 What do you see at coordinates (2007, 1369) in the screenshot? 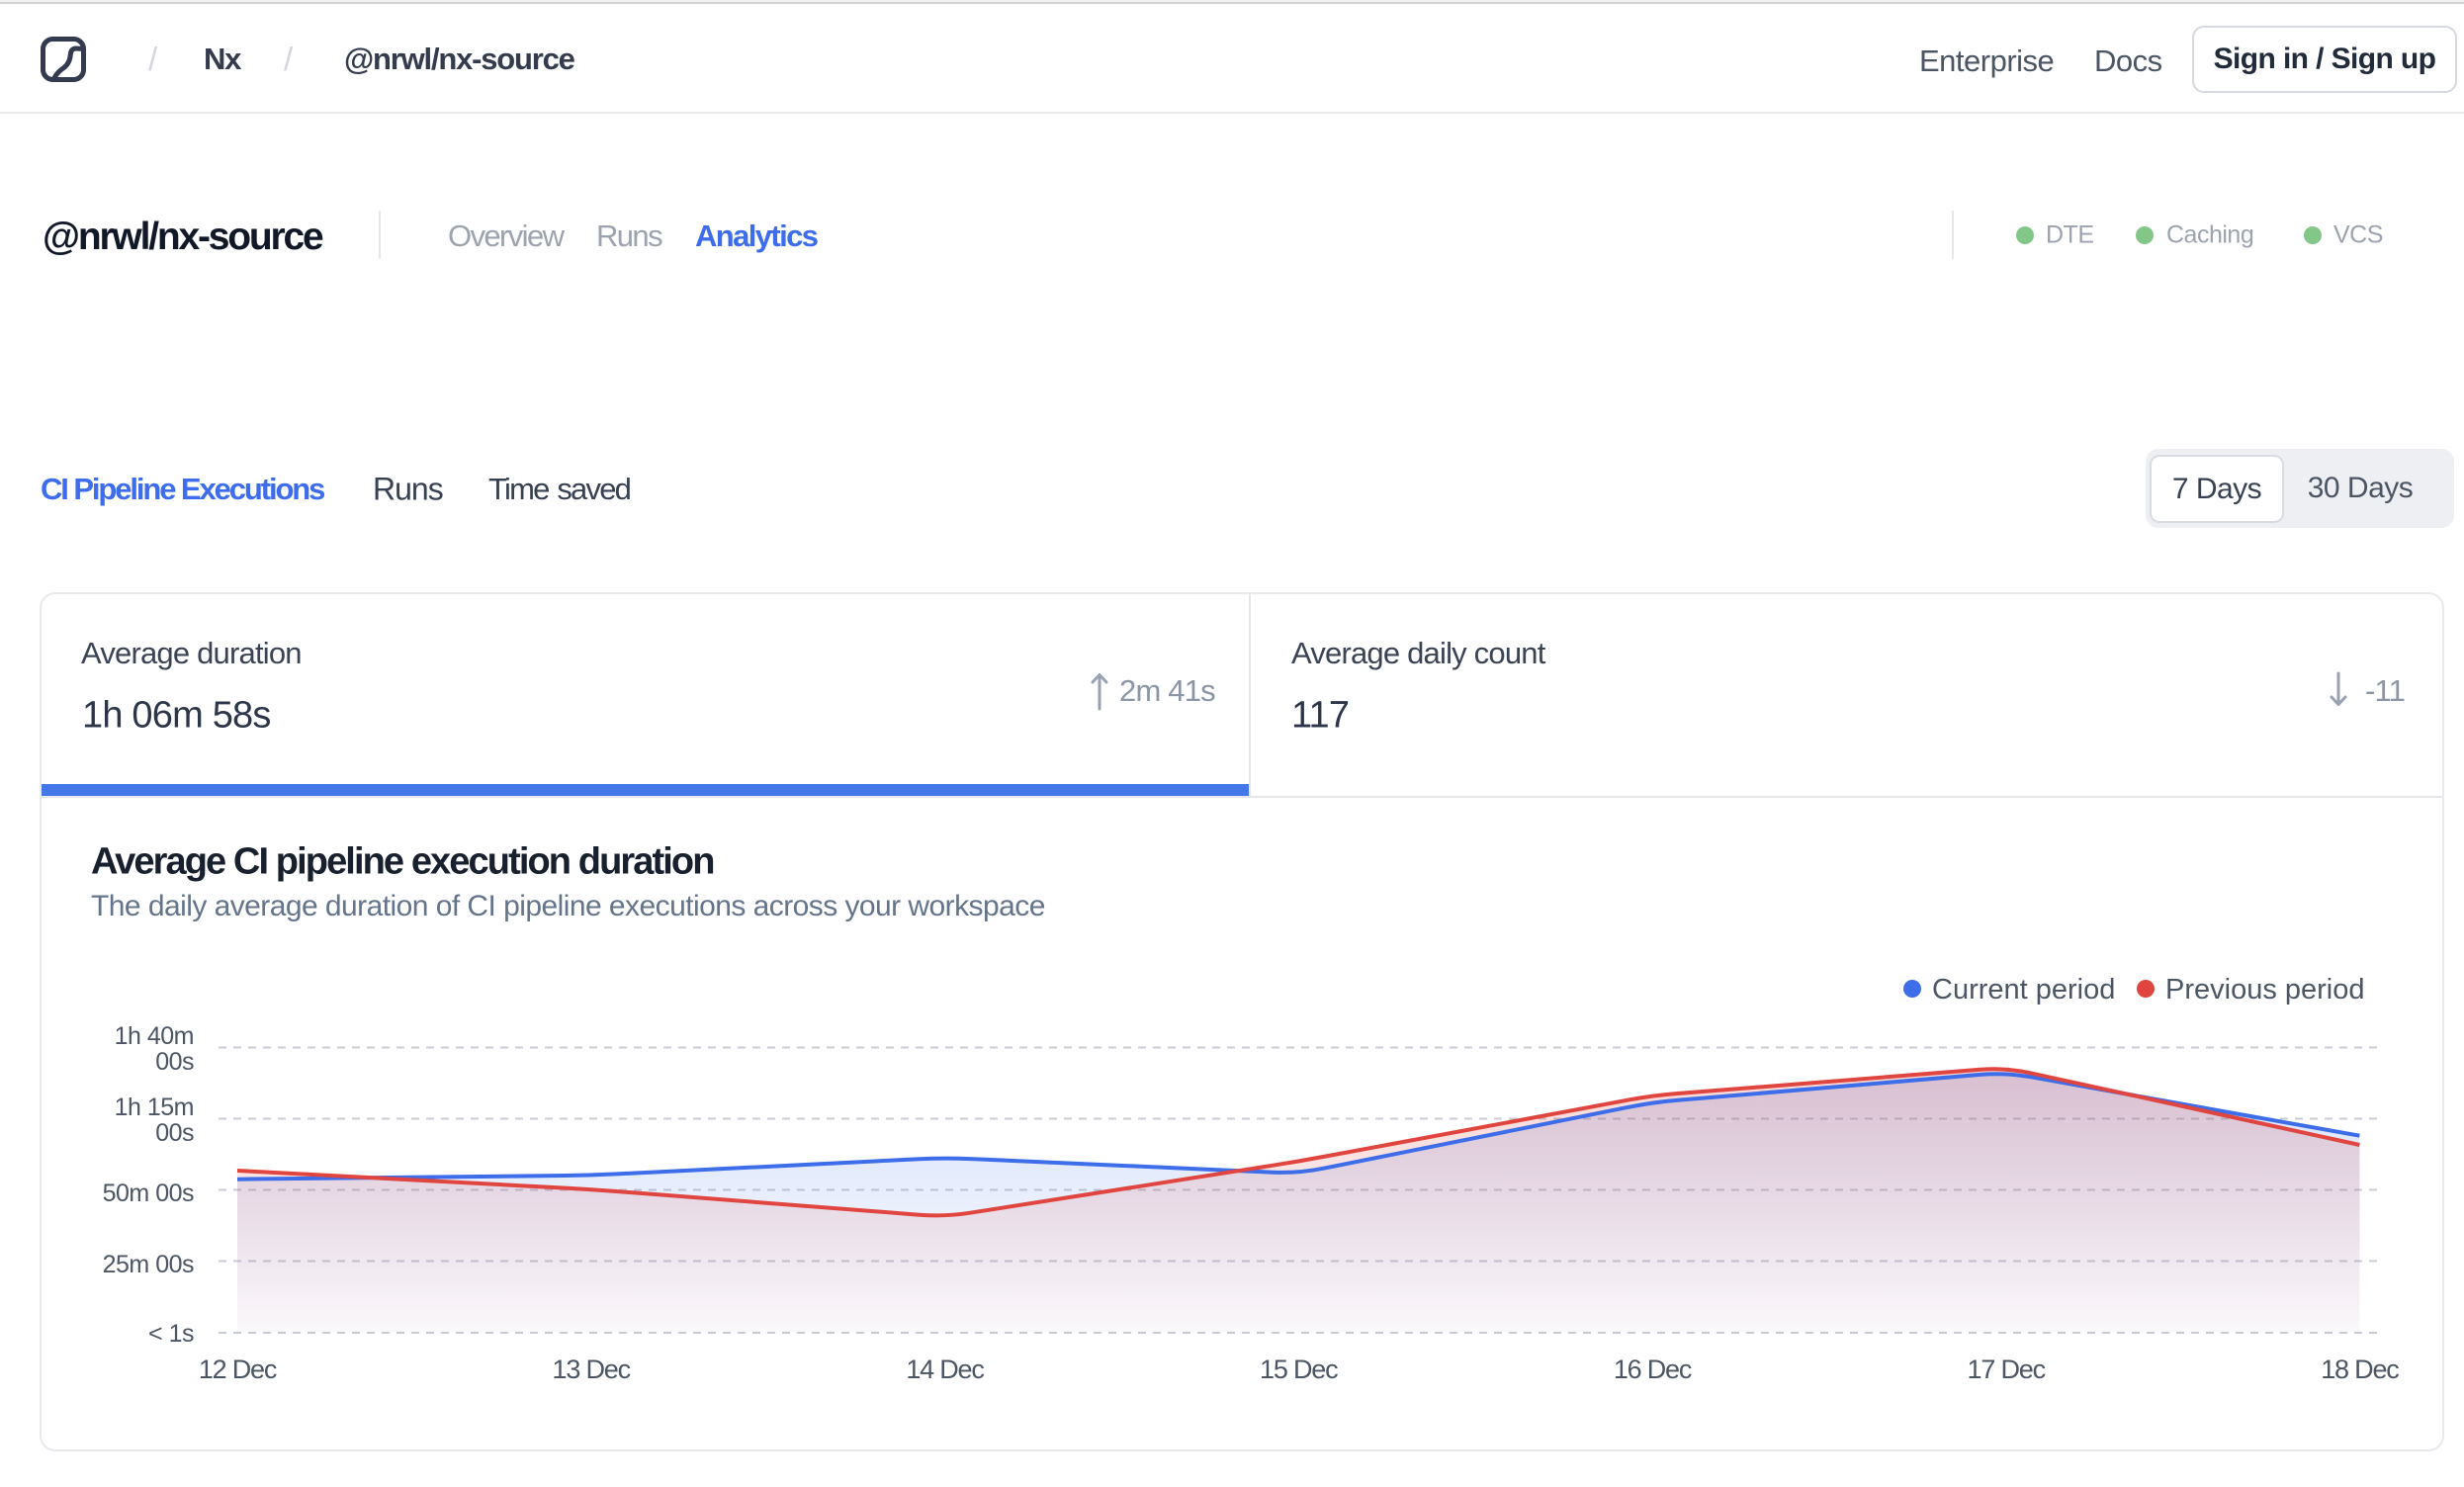
I see `svg-text: 17 Dec` at bounding box center [2007, 1369].